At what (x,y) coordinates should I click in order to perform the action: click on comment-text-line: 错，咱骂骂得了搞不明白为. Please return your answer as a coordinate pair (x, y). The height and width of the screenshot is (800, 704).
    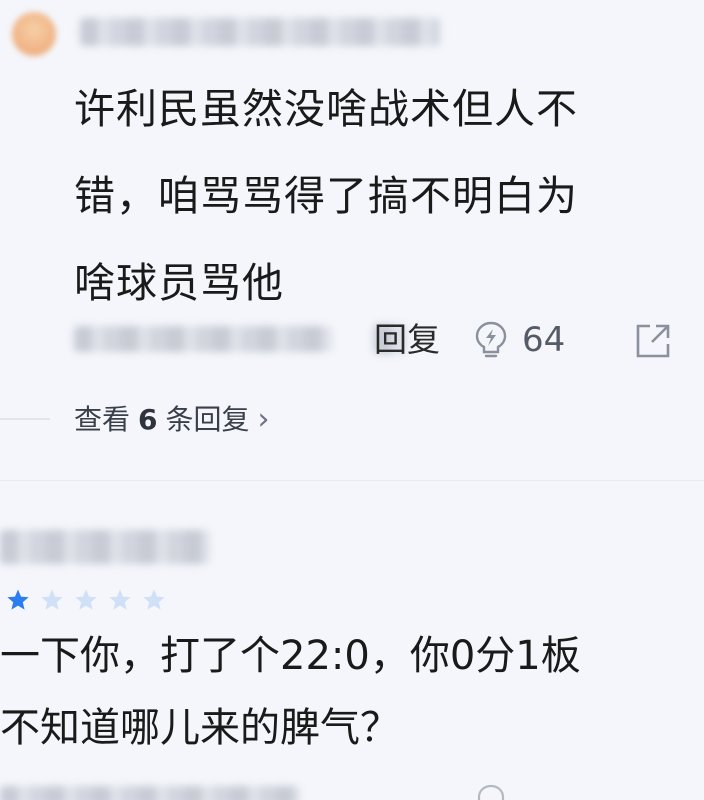
    Looking at the image, I should click on (326, 196).